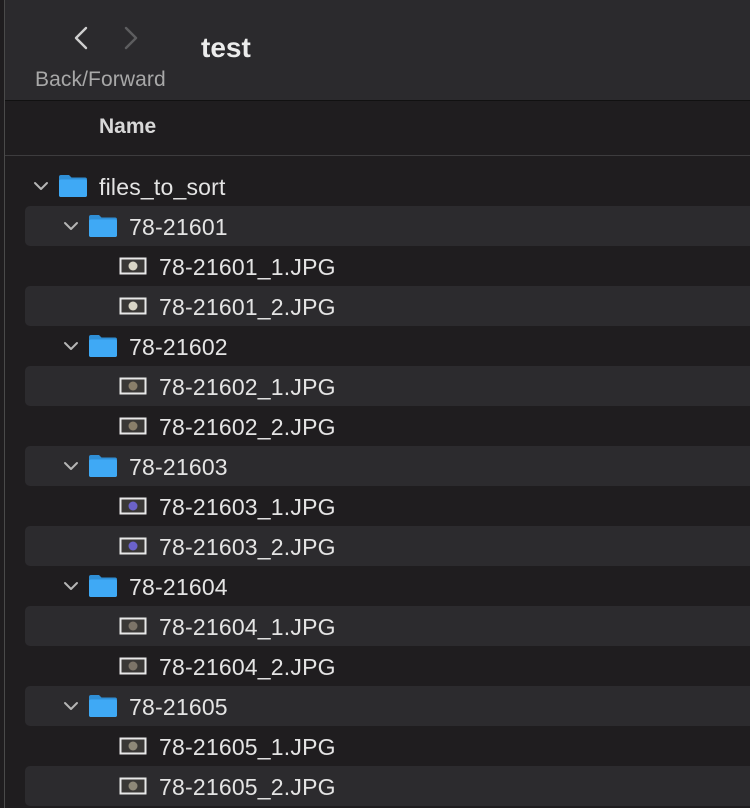  Describe the element at coordinates (178, 347) in the screenshot. I see `item-label: 78-21602` at that location.